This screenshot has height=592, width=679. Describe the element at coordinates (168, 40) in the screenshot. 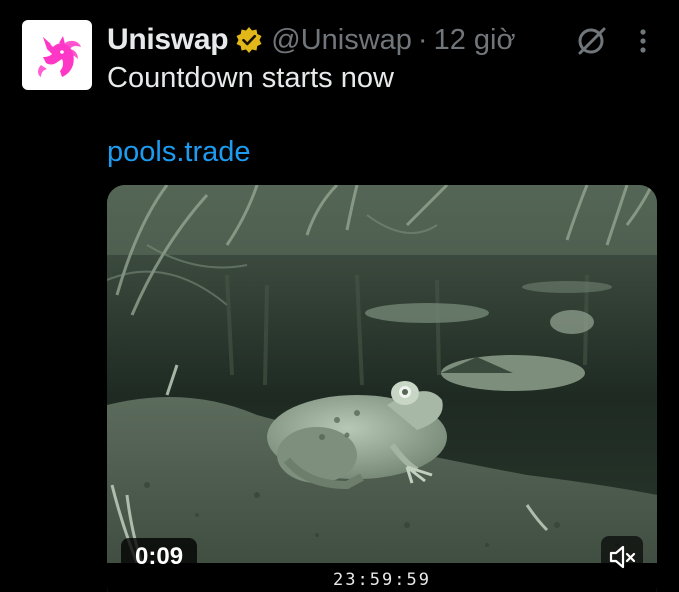

I see `author-name: Uniswap` at that location.